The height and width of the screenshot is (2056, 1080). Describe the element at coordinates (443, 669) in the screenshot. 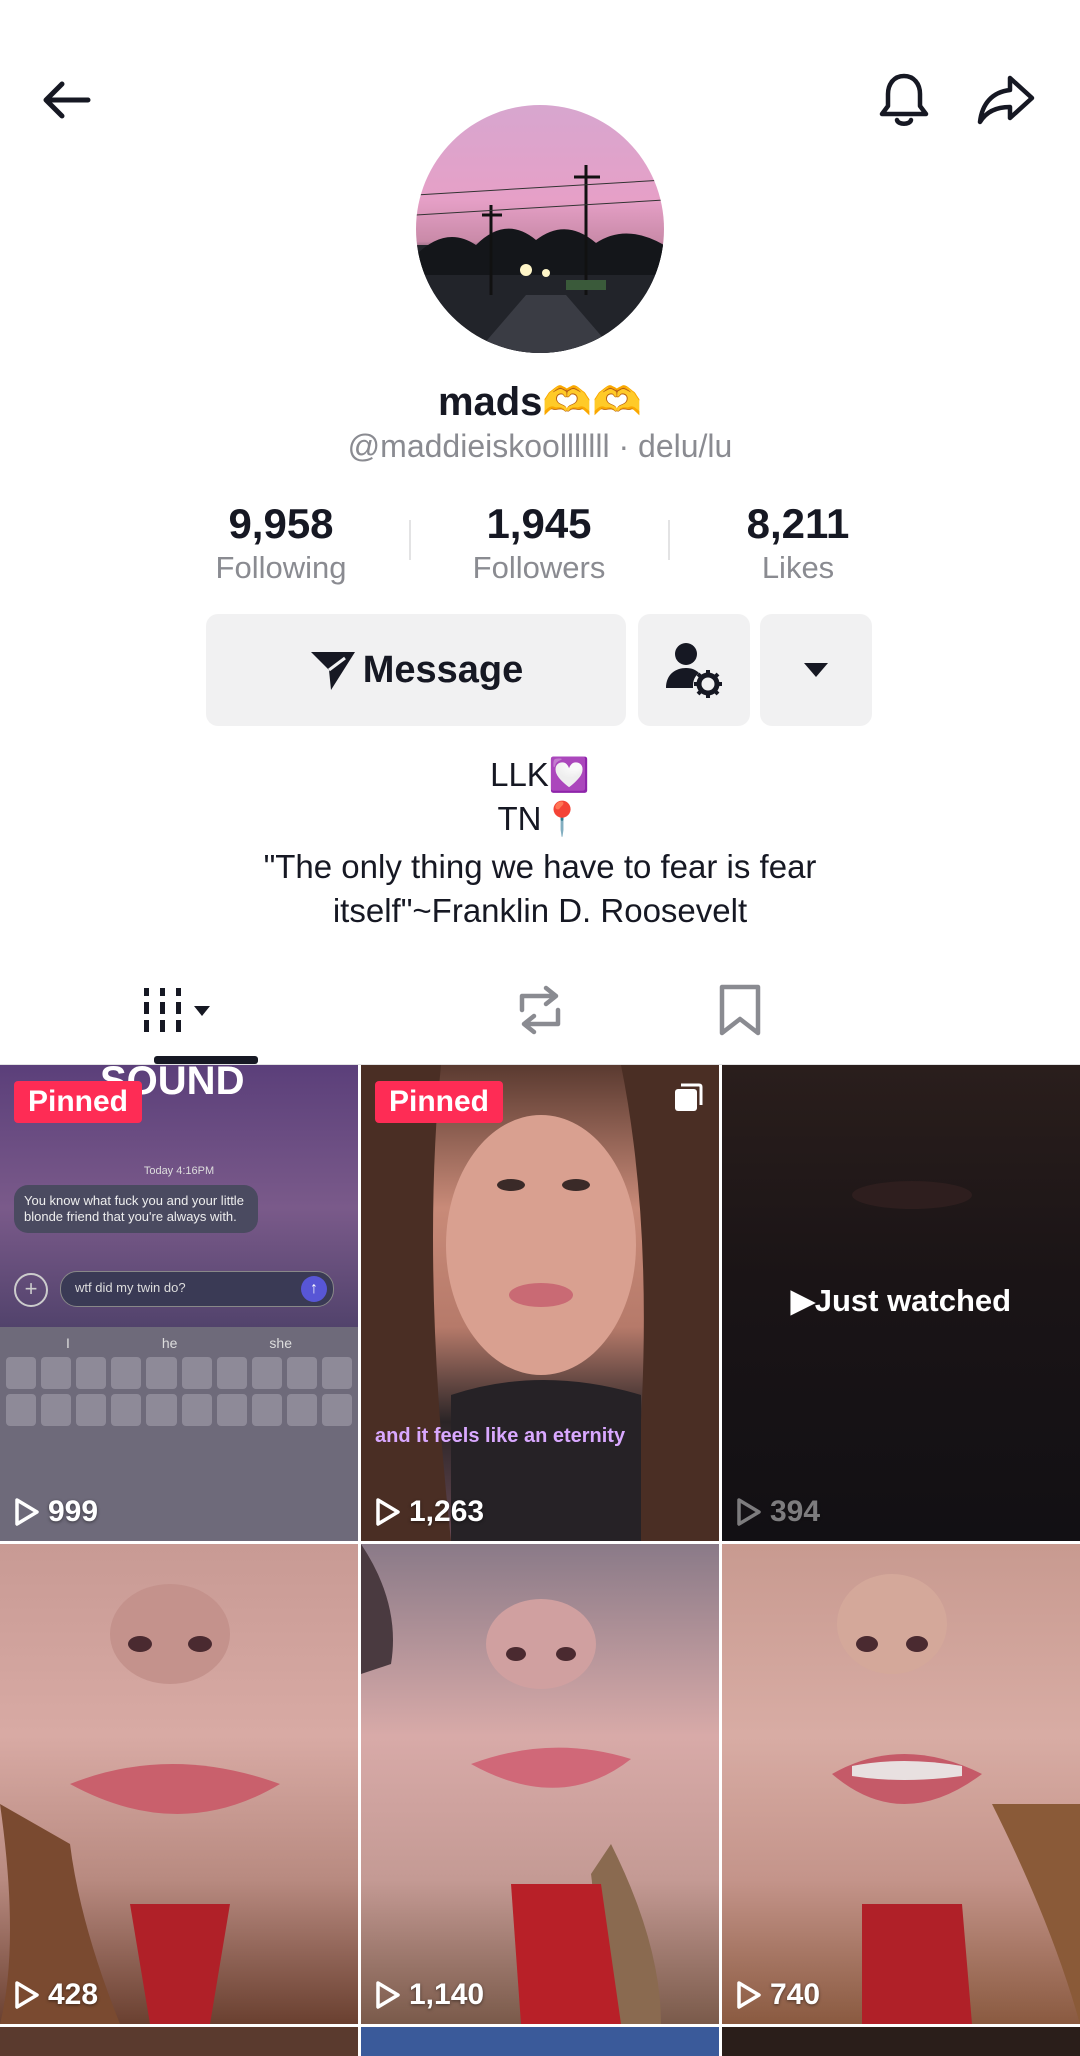

I see `message-label: Message` at that location.